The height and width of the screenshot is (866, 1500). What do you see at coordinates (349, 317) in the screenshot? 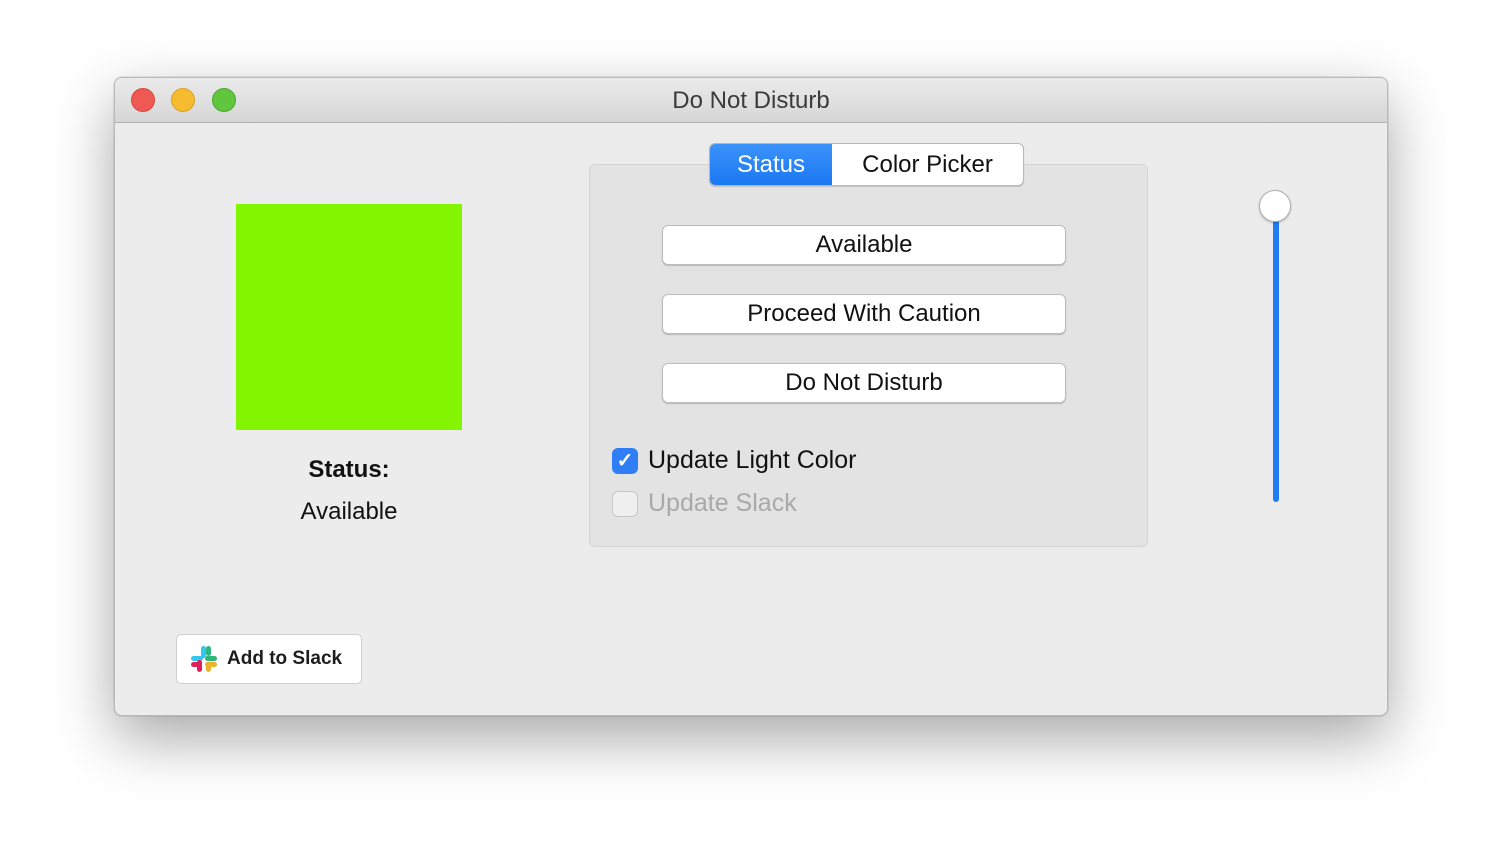
I see `status-color-swatch` at bounding box center [349, 317].